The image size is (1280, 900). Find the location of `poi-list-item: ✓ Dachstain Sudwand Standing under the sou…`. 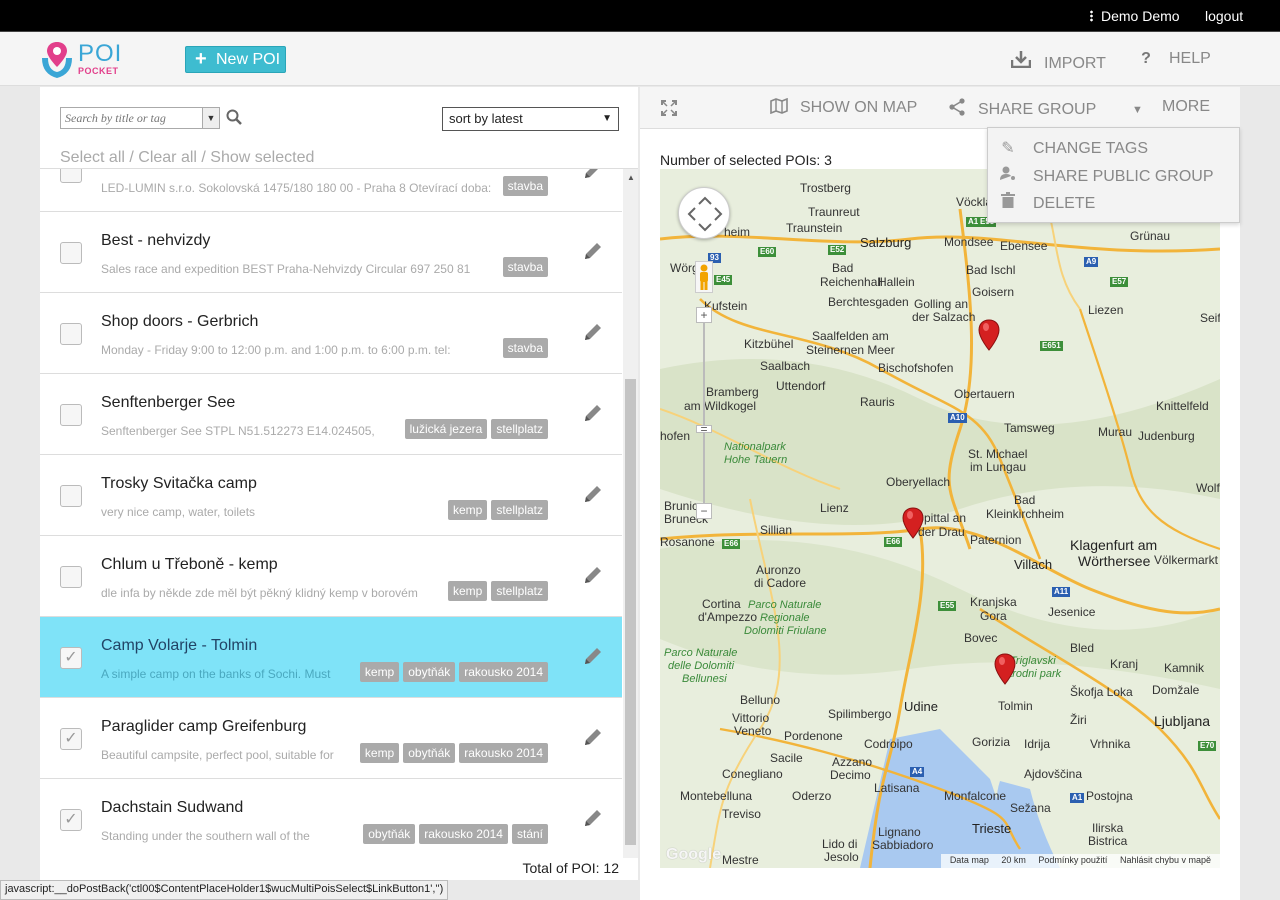

poi-list-item: ✓ Dachstain Sudwand Standing under the sou… is located at coordinates (331, 818).